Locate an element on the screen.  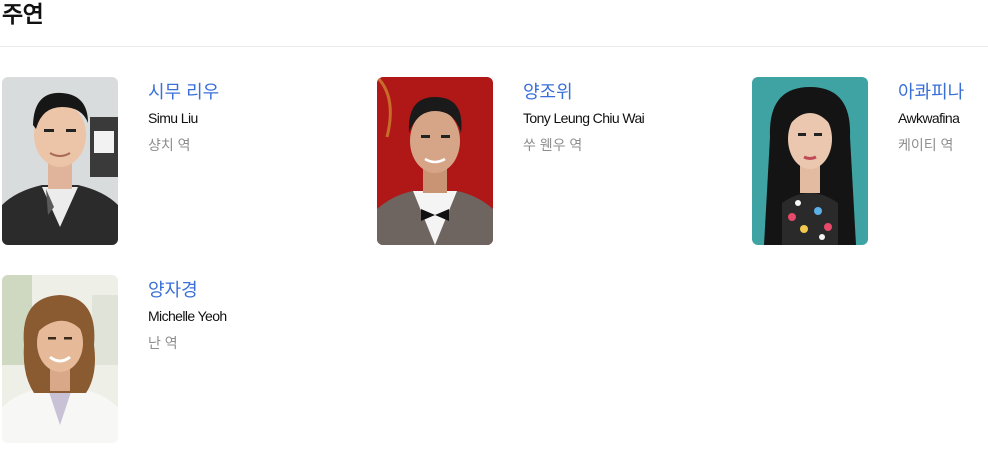
actor-name-english: Michelle Yeoh is located at coordinates (187, 316).